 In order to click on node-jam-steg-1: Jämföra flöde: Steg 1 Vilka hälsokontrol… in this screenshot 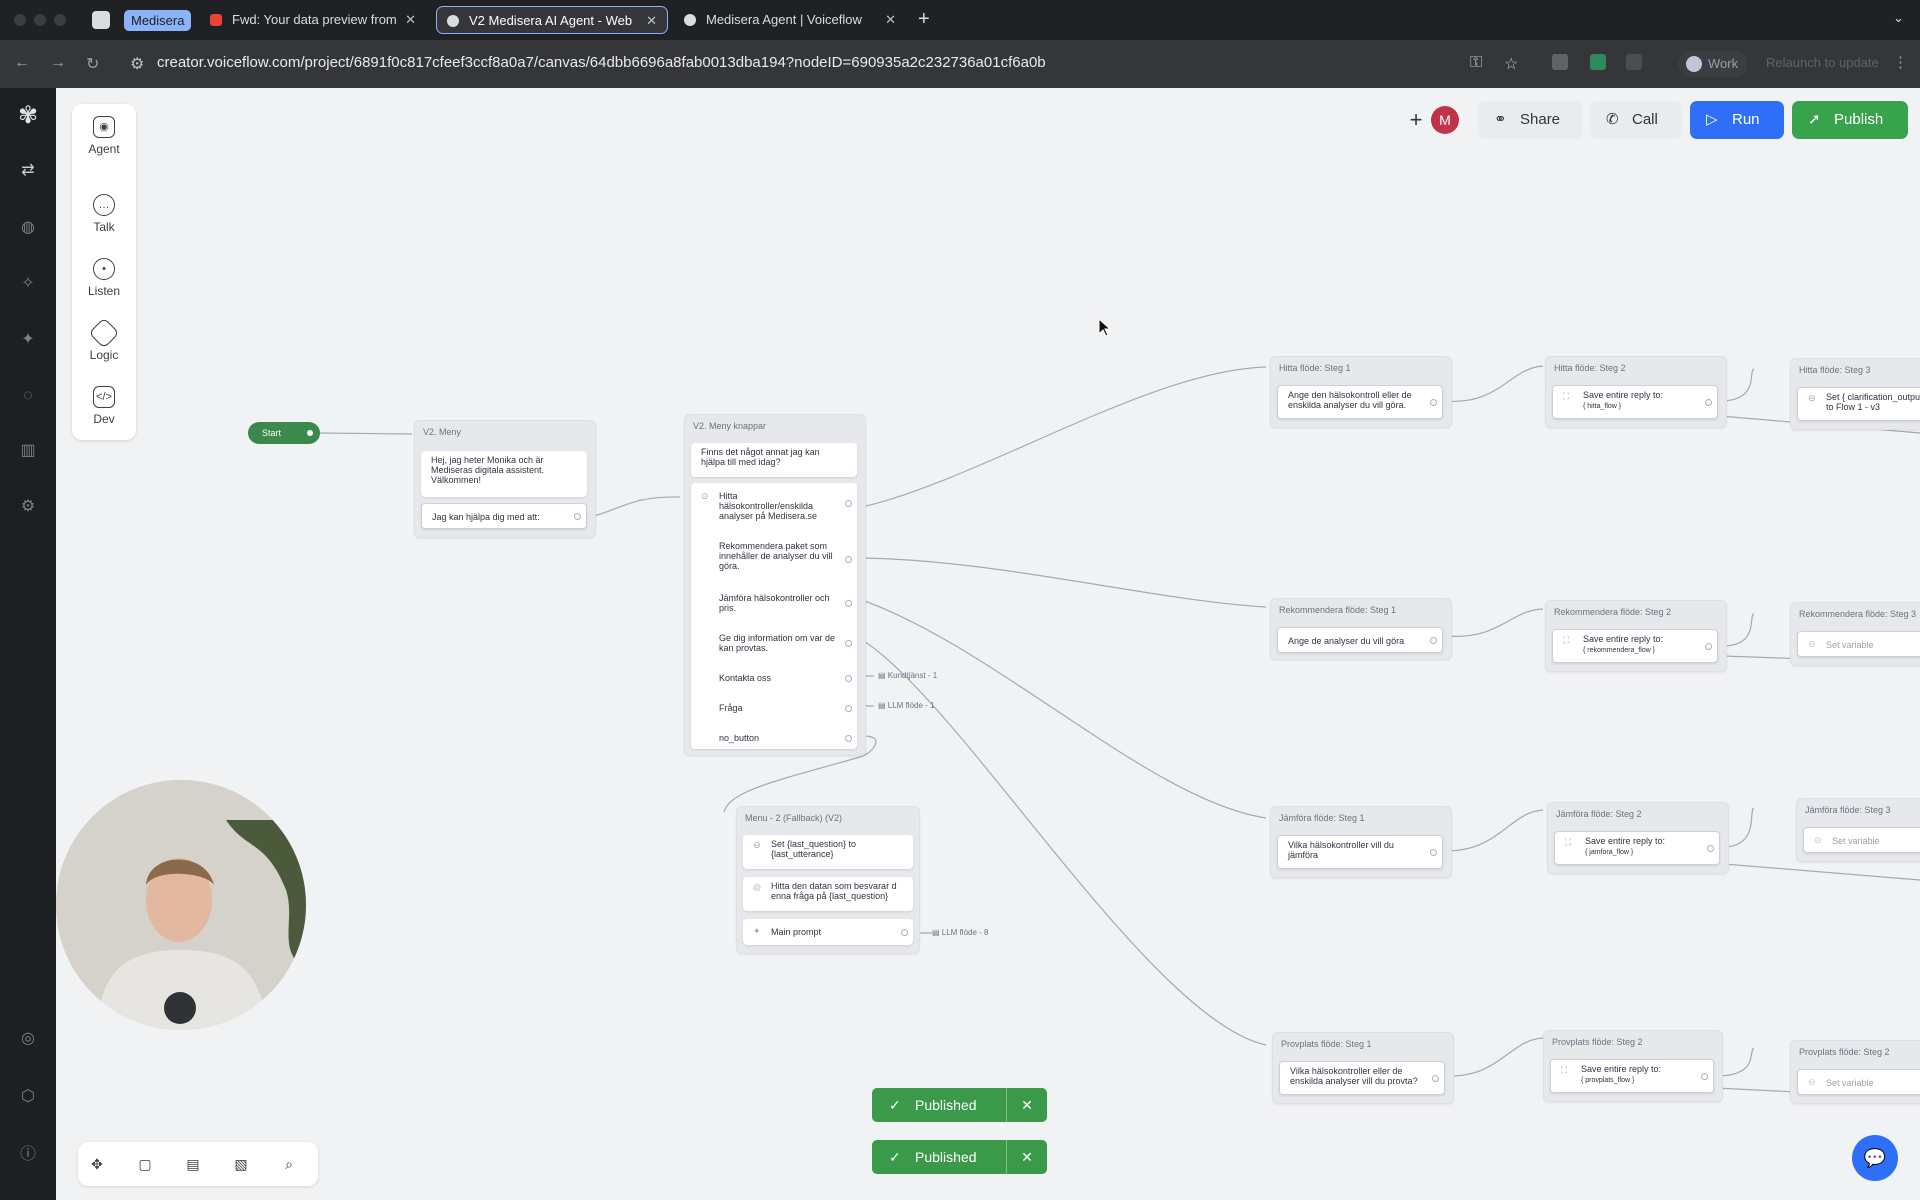, I will do `click(1361, 842)`.